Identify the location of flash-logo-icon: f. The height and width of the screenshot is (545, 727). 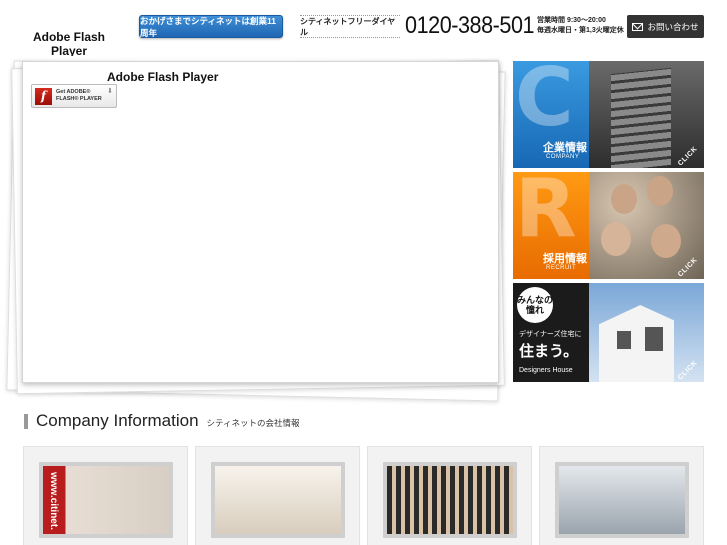
(43, 96).